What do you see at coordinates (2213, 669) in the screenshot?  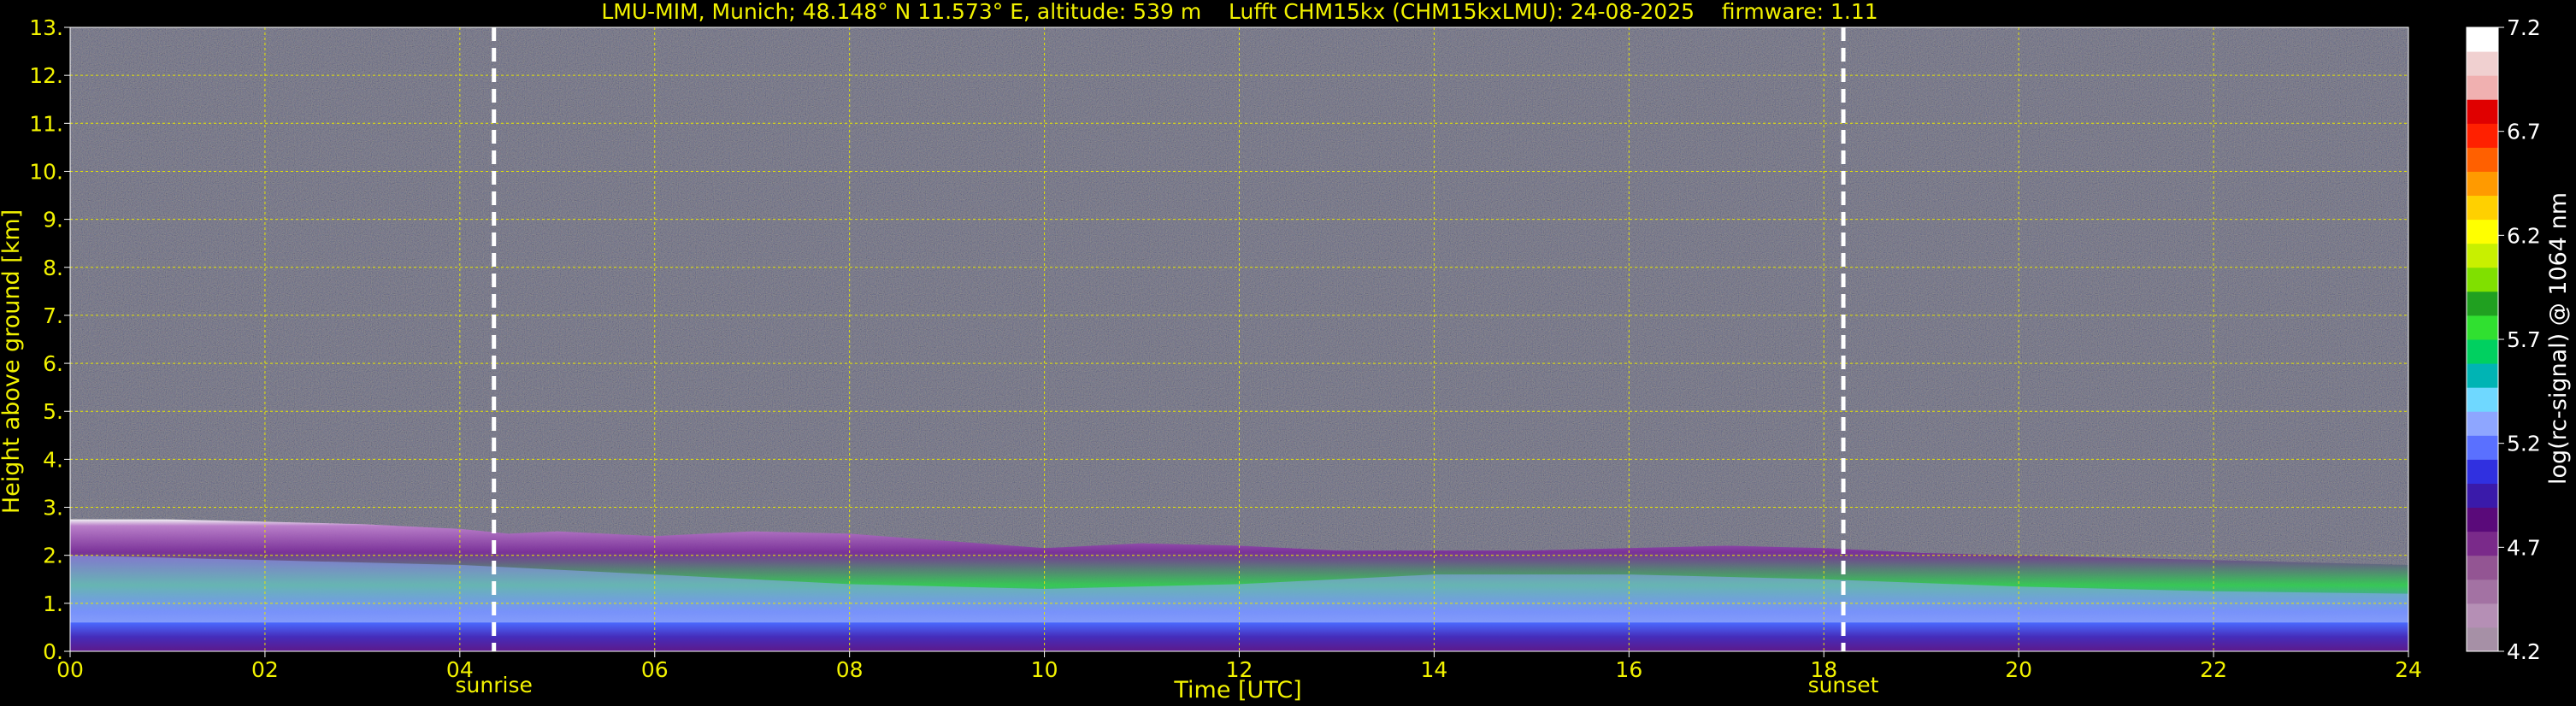 I see `x-tick-label: 22` at bounding box center [2213, 669].